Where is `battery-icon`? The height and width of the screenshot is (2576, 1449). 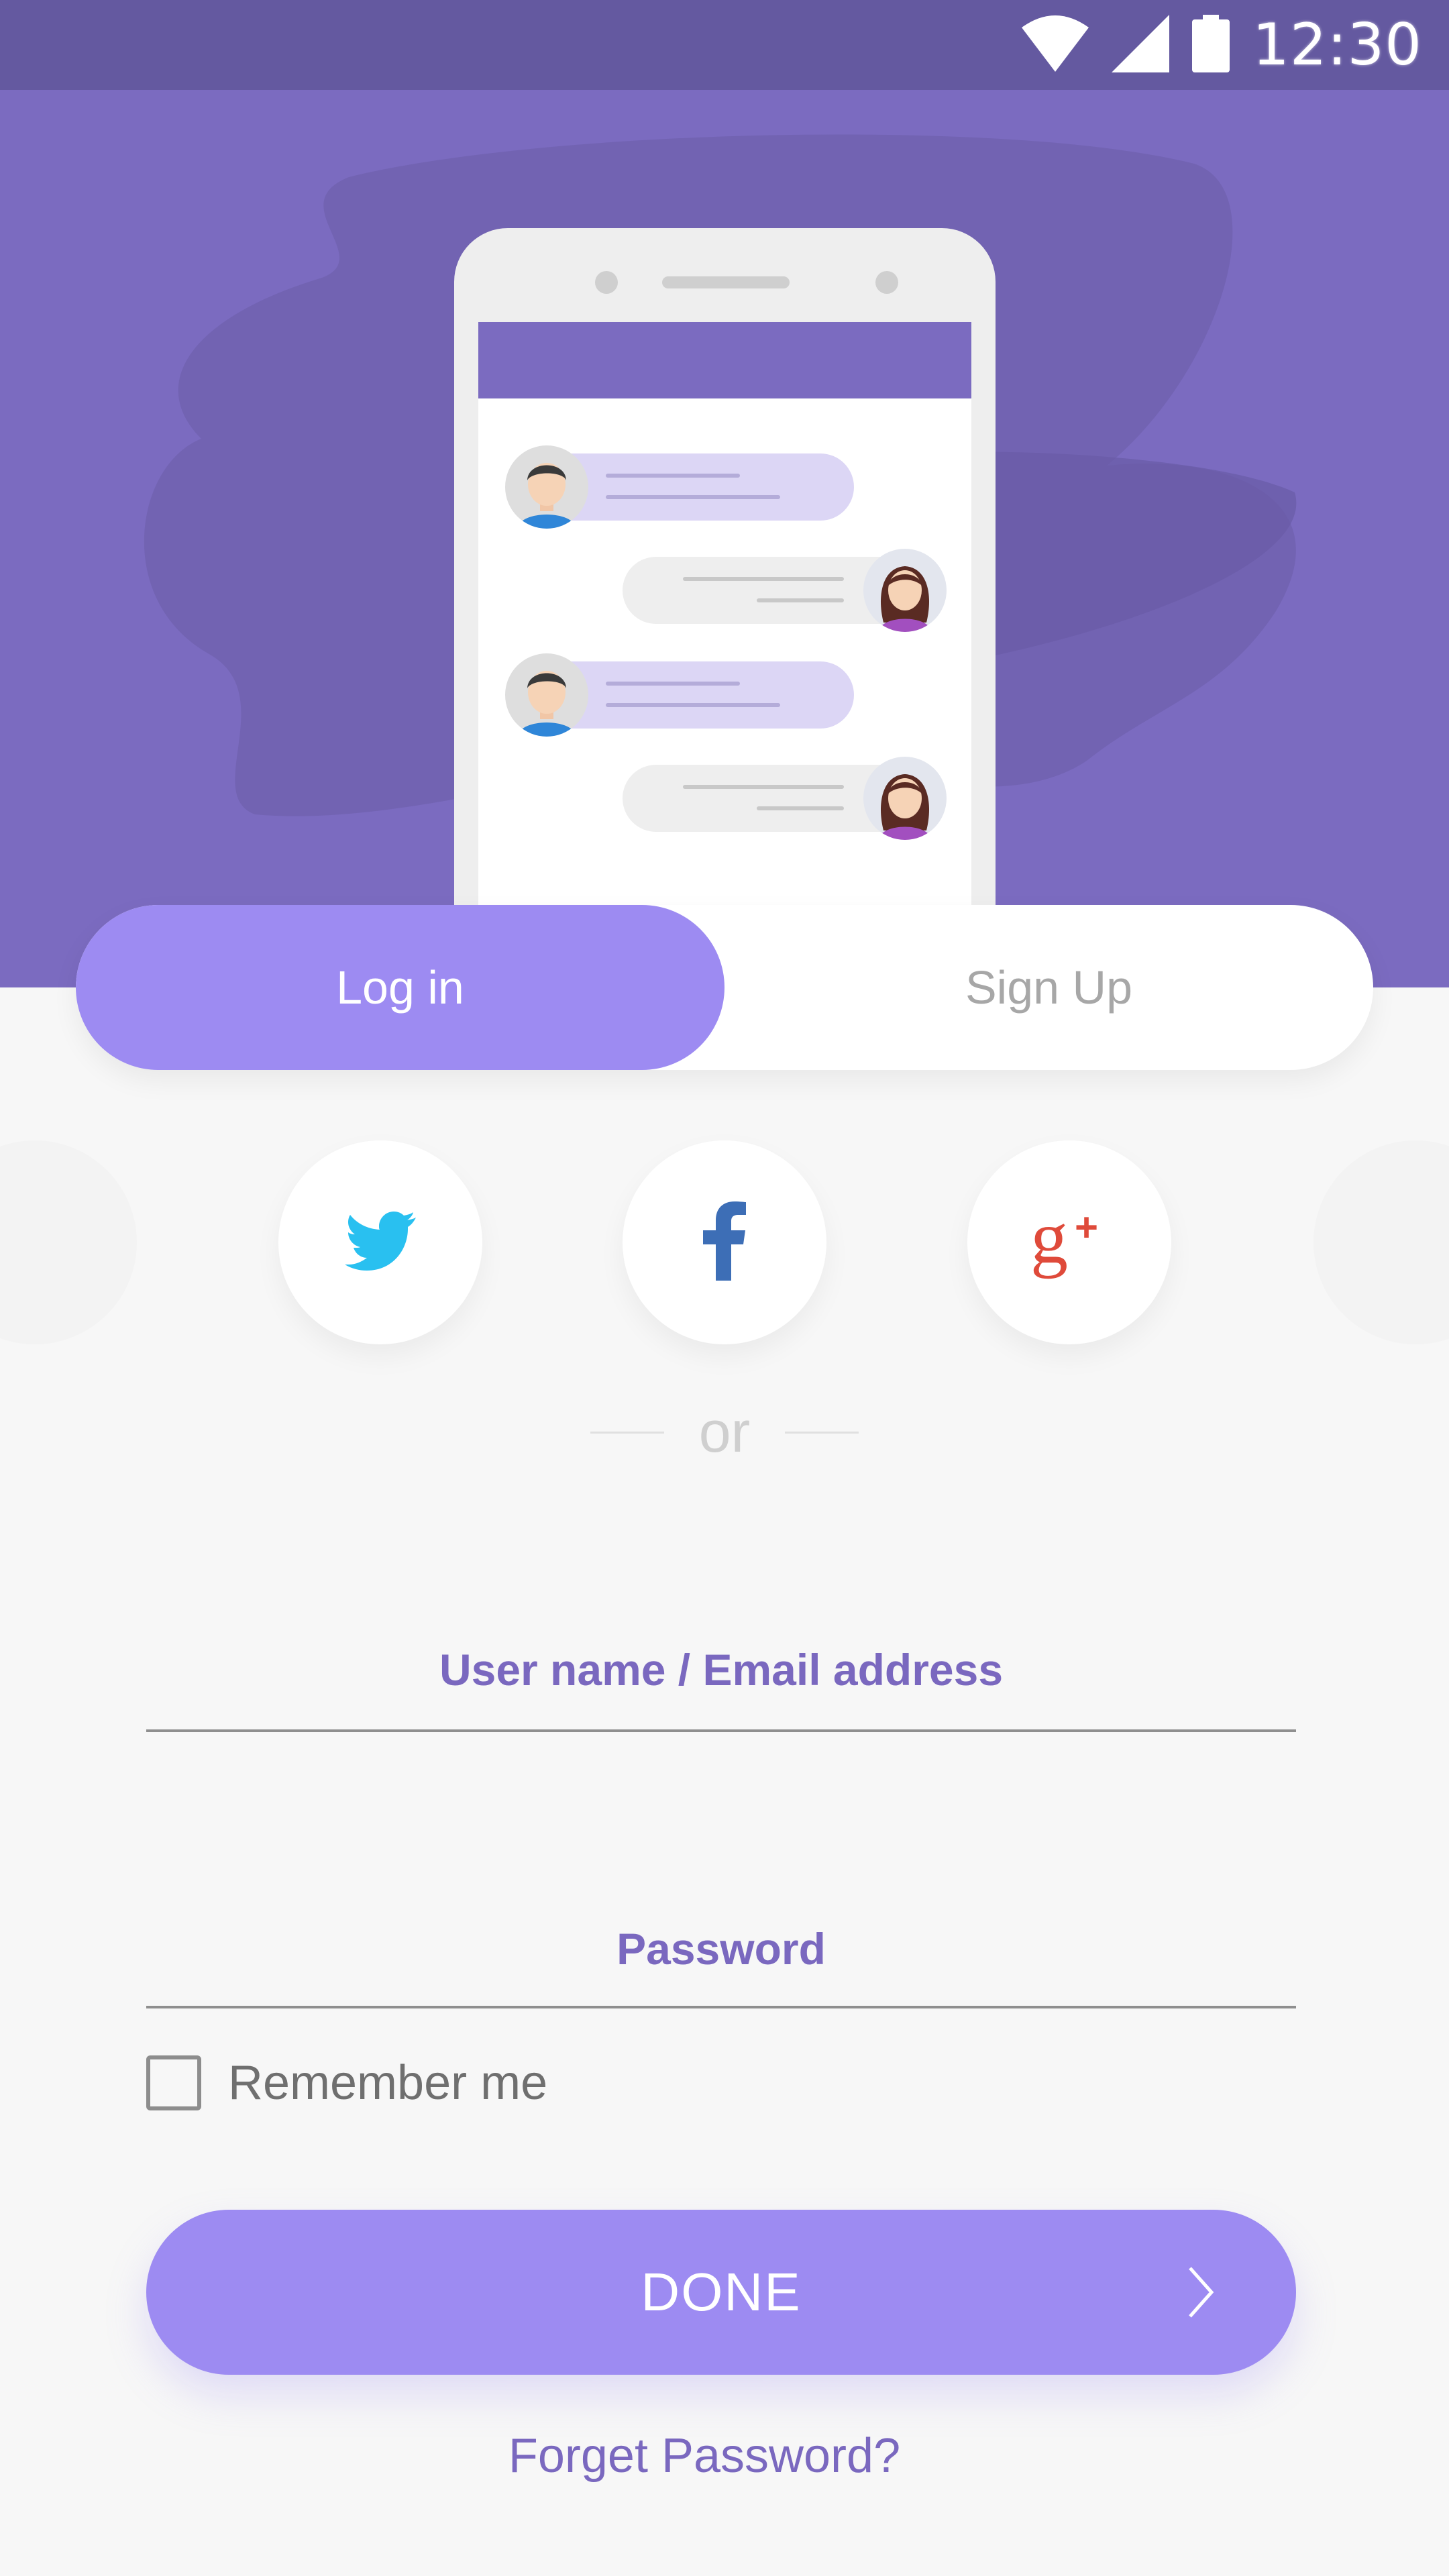 battery-icon is located at coordinates (1211, 45).